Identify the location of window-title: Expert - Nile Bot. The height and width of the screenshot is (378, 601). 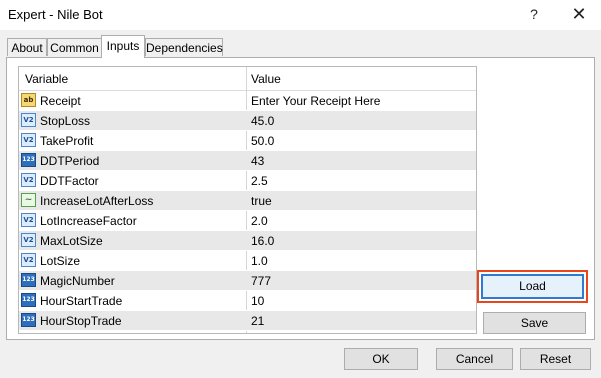
(55, 14).